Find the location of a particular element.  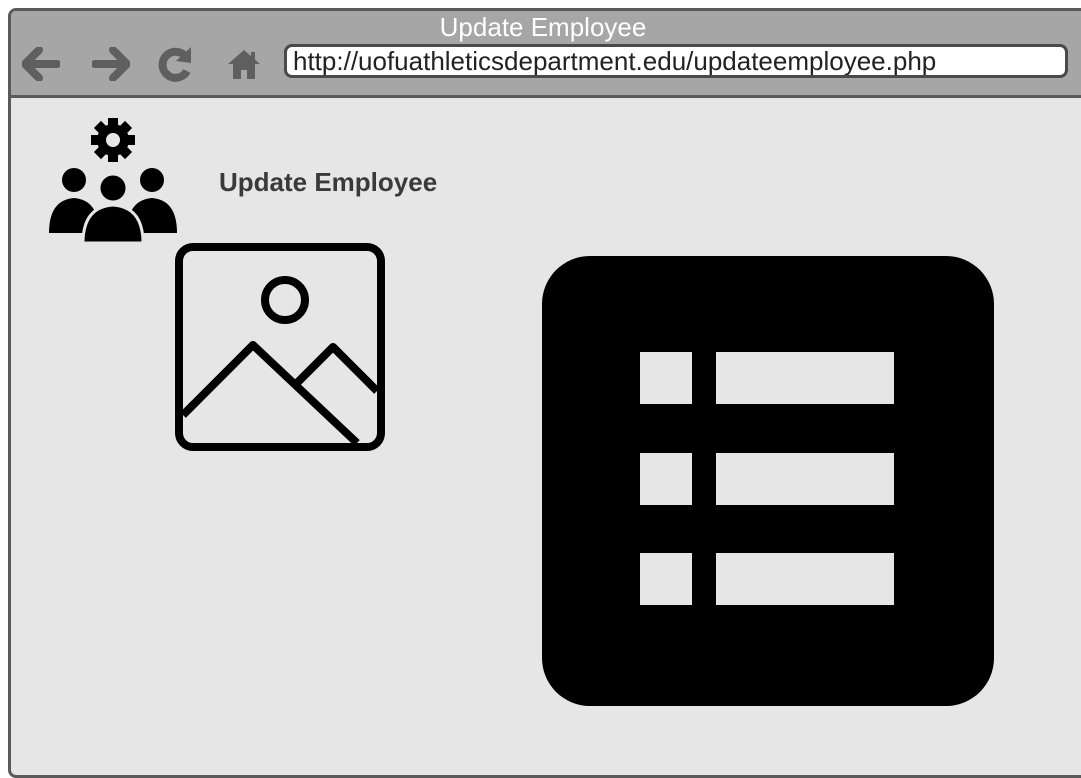

forward-arrow-icon is located at coordinates (111, 64).